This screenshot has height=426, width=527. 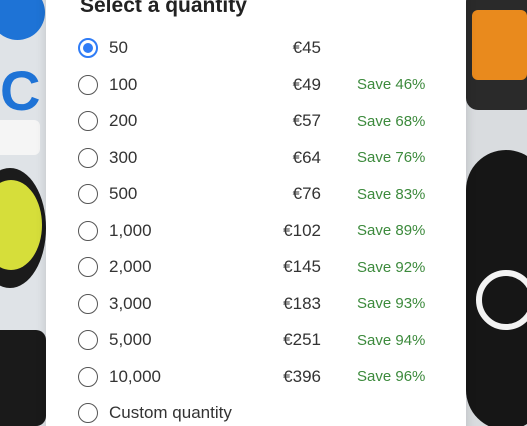 What do you see at coordinates (306, 47) in the screenshot?
I see `option-price: €45` at bounding box center [306, 47].